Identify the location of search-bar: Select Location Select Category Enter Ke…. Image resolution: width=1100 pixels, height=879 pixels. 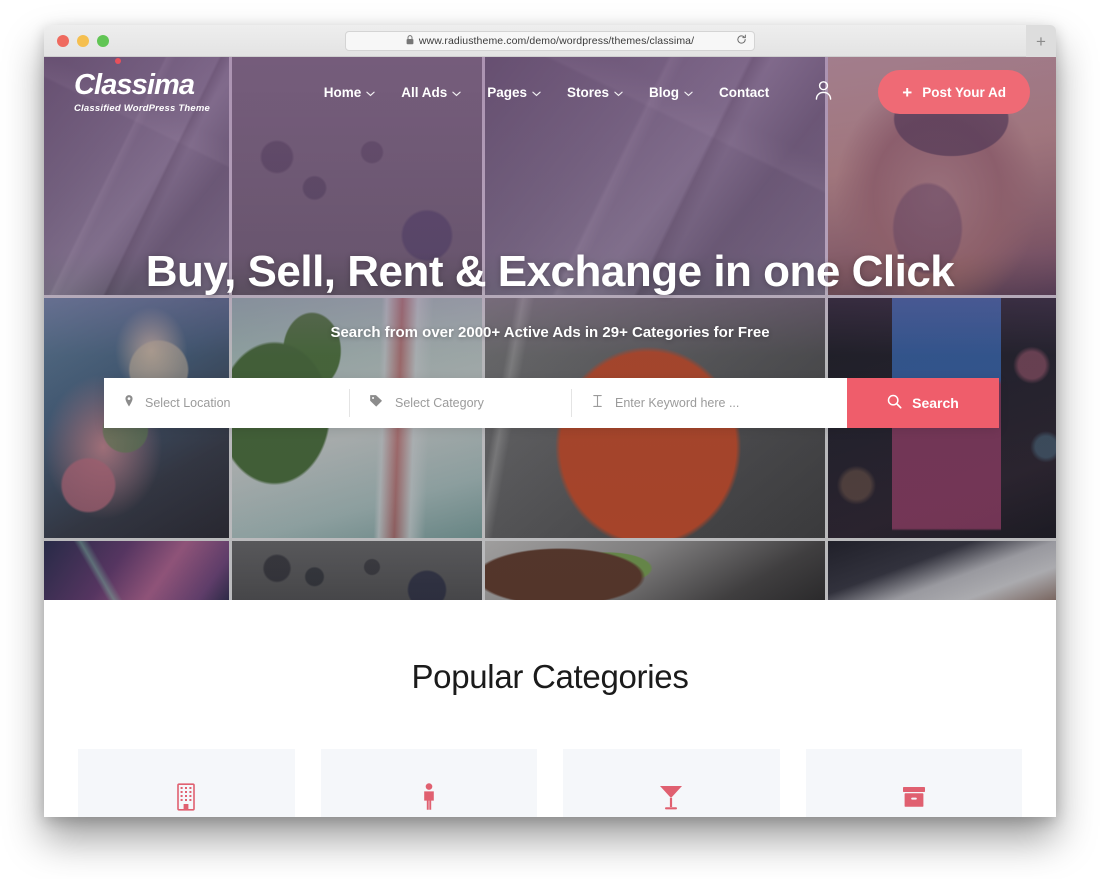
(551, 403).